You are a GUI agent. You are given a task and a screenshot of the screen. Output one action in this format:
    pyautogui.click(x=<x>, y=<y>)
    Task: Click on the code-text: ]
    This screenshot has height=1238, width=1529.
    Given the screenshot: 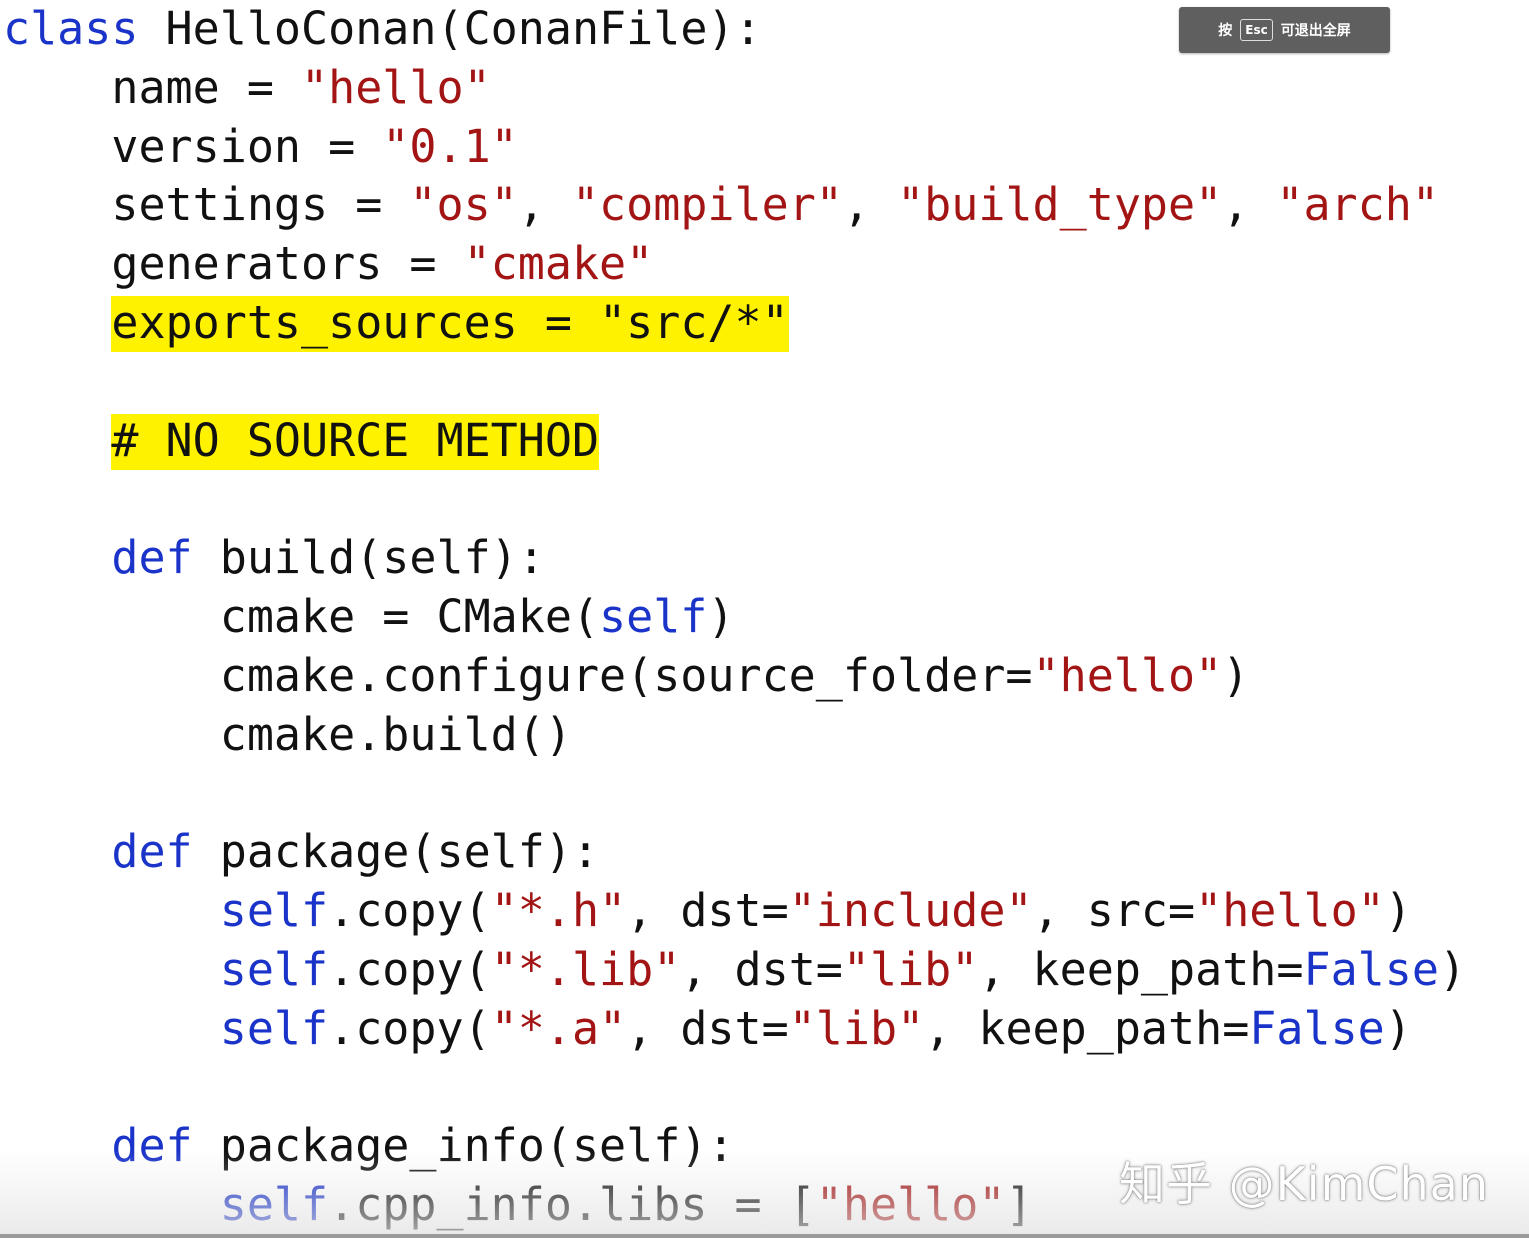 What is the action you would take?
    pyautogui.click(x=1019, y=1204)
    